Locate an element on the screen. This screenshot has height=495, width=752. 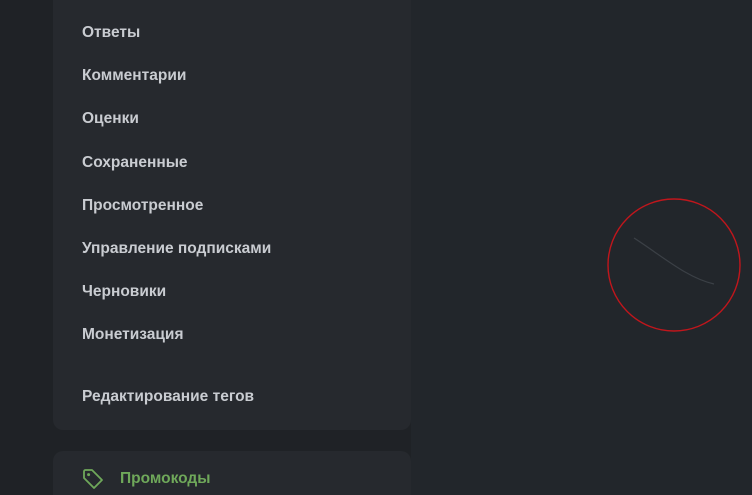
promo-label: Промокоды is located at coordinates (165, 478).